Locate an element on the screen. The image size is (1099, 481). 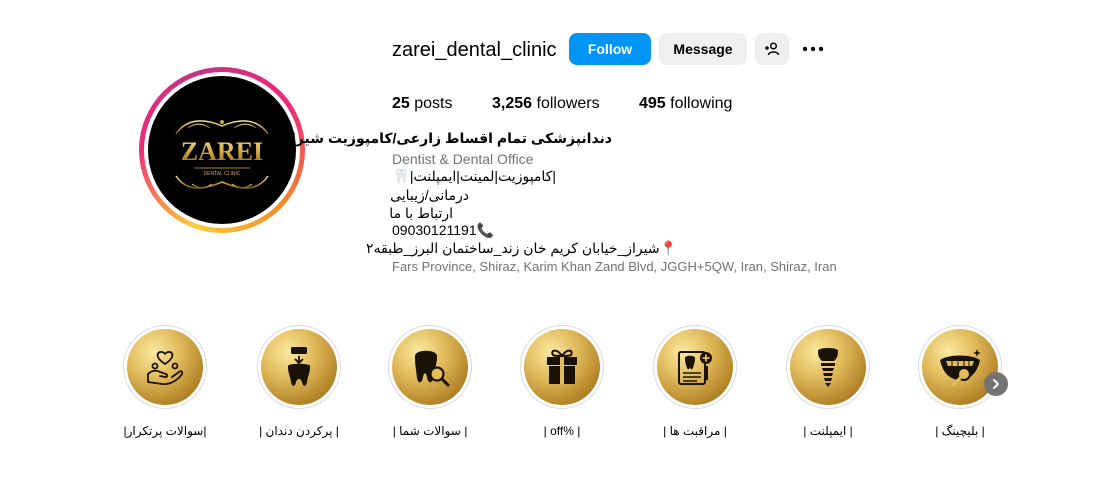
brand-sub-text: DENTAL CLINIC is located at coordinates (222, 174).